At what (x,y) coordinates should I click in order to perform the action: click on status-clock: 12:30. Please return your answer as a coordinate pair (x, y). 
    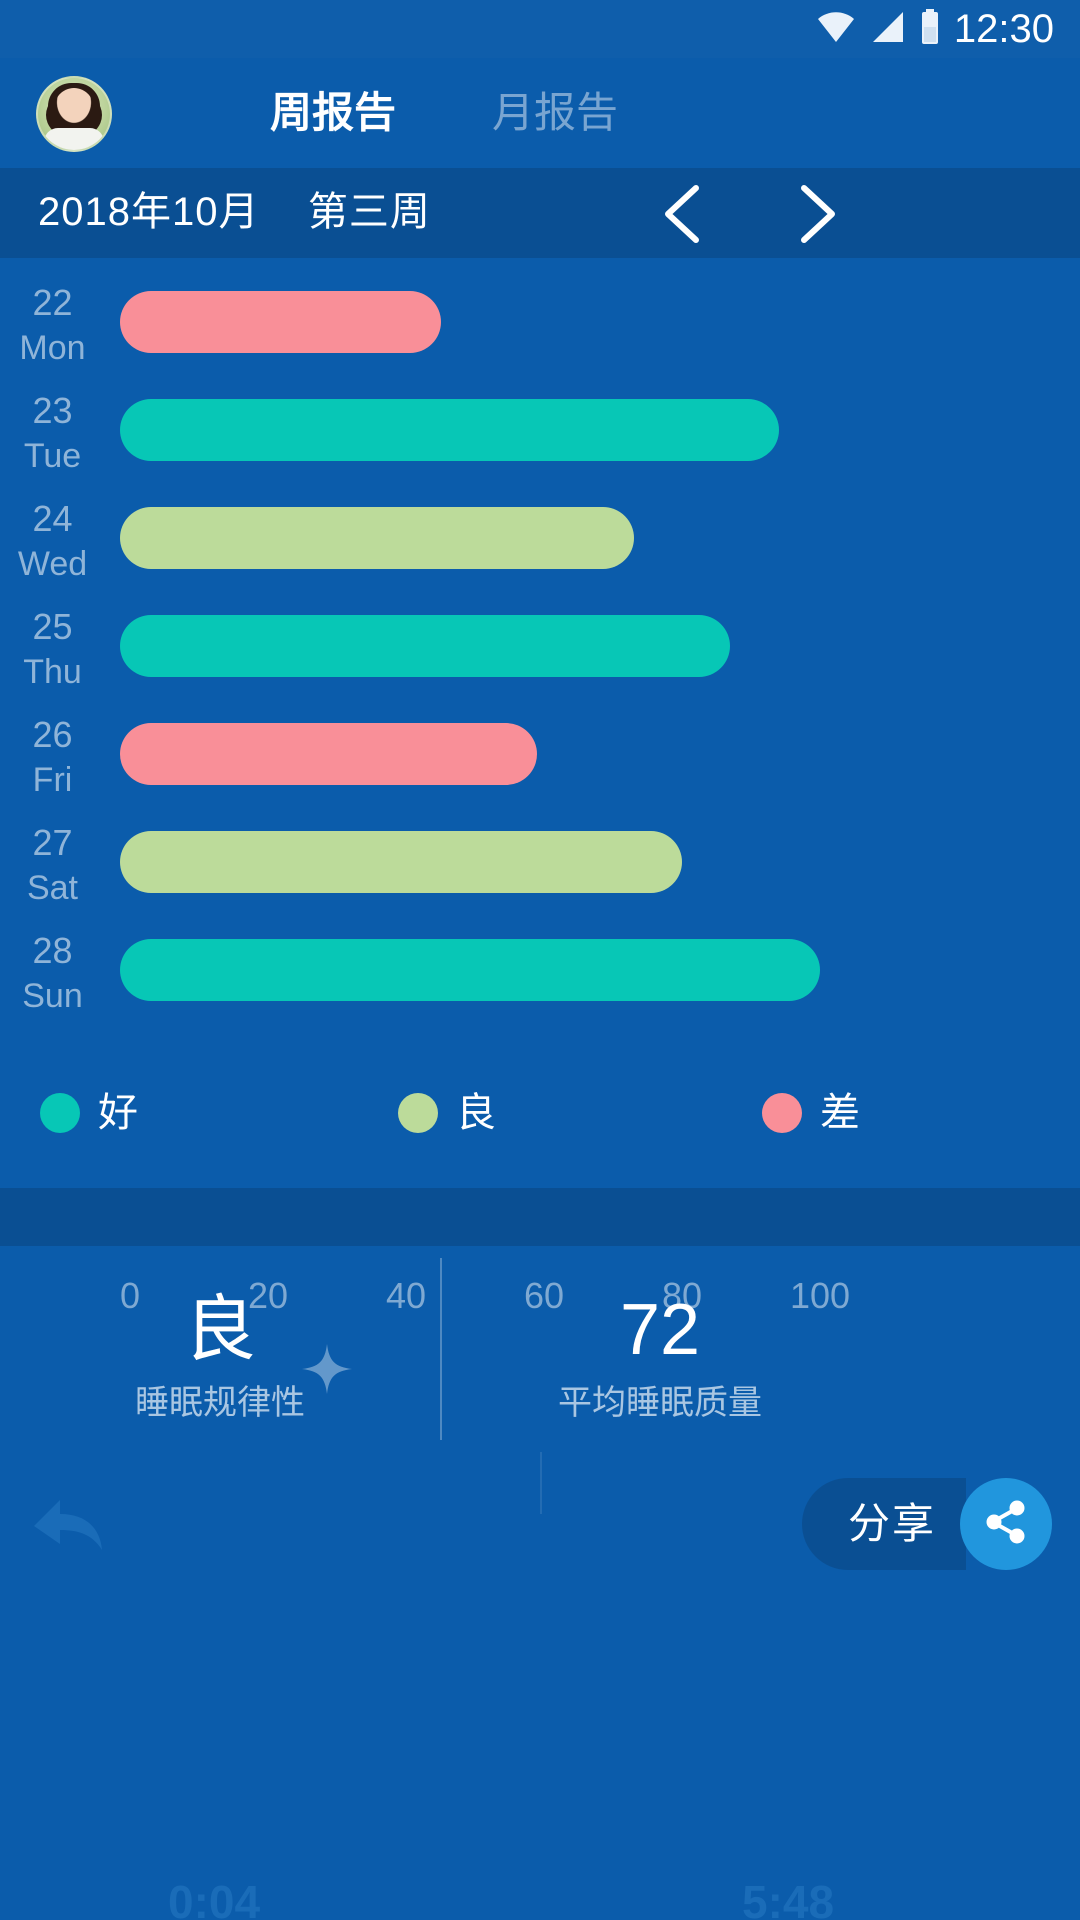
    Looking at the image, I should click on (1003, 29).